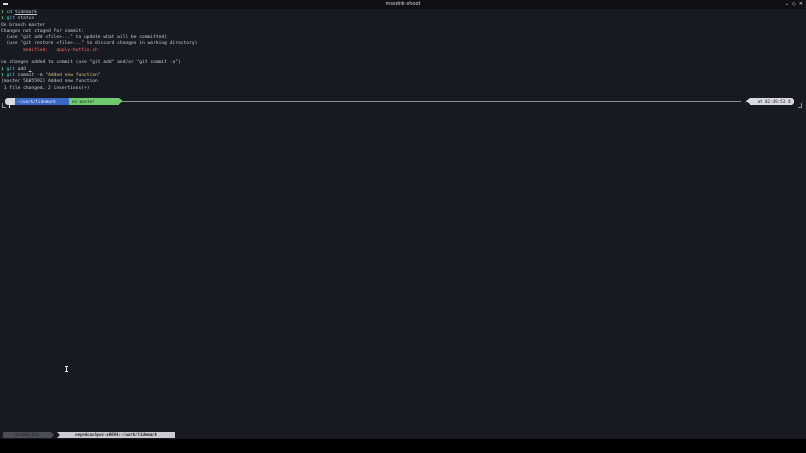  I want to click on terminal-text: "Added new function", so click(73, 75).